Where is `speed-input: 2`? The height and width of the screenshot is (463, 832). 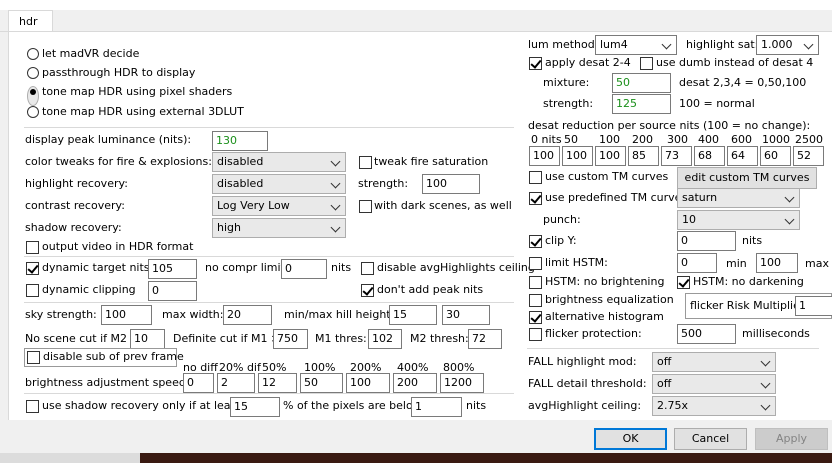 speed-input: 2 is located at coordinates (236, 383).